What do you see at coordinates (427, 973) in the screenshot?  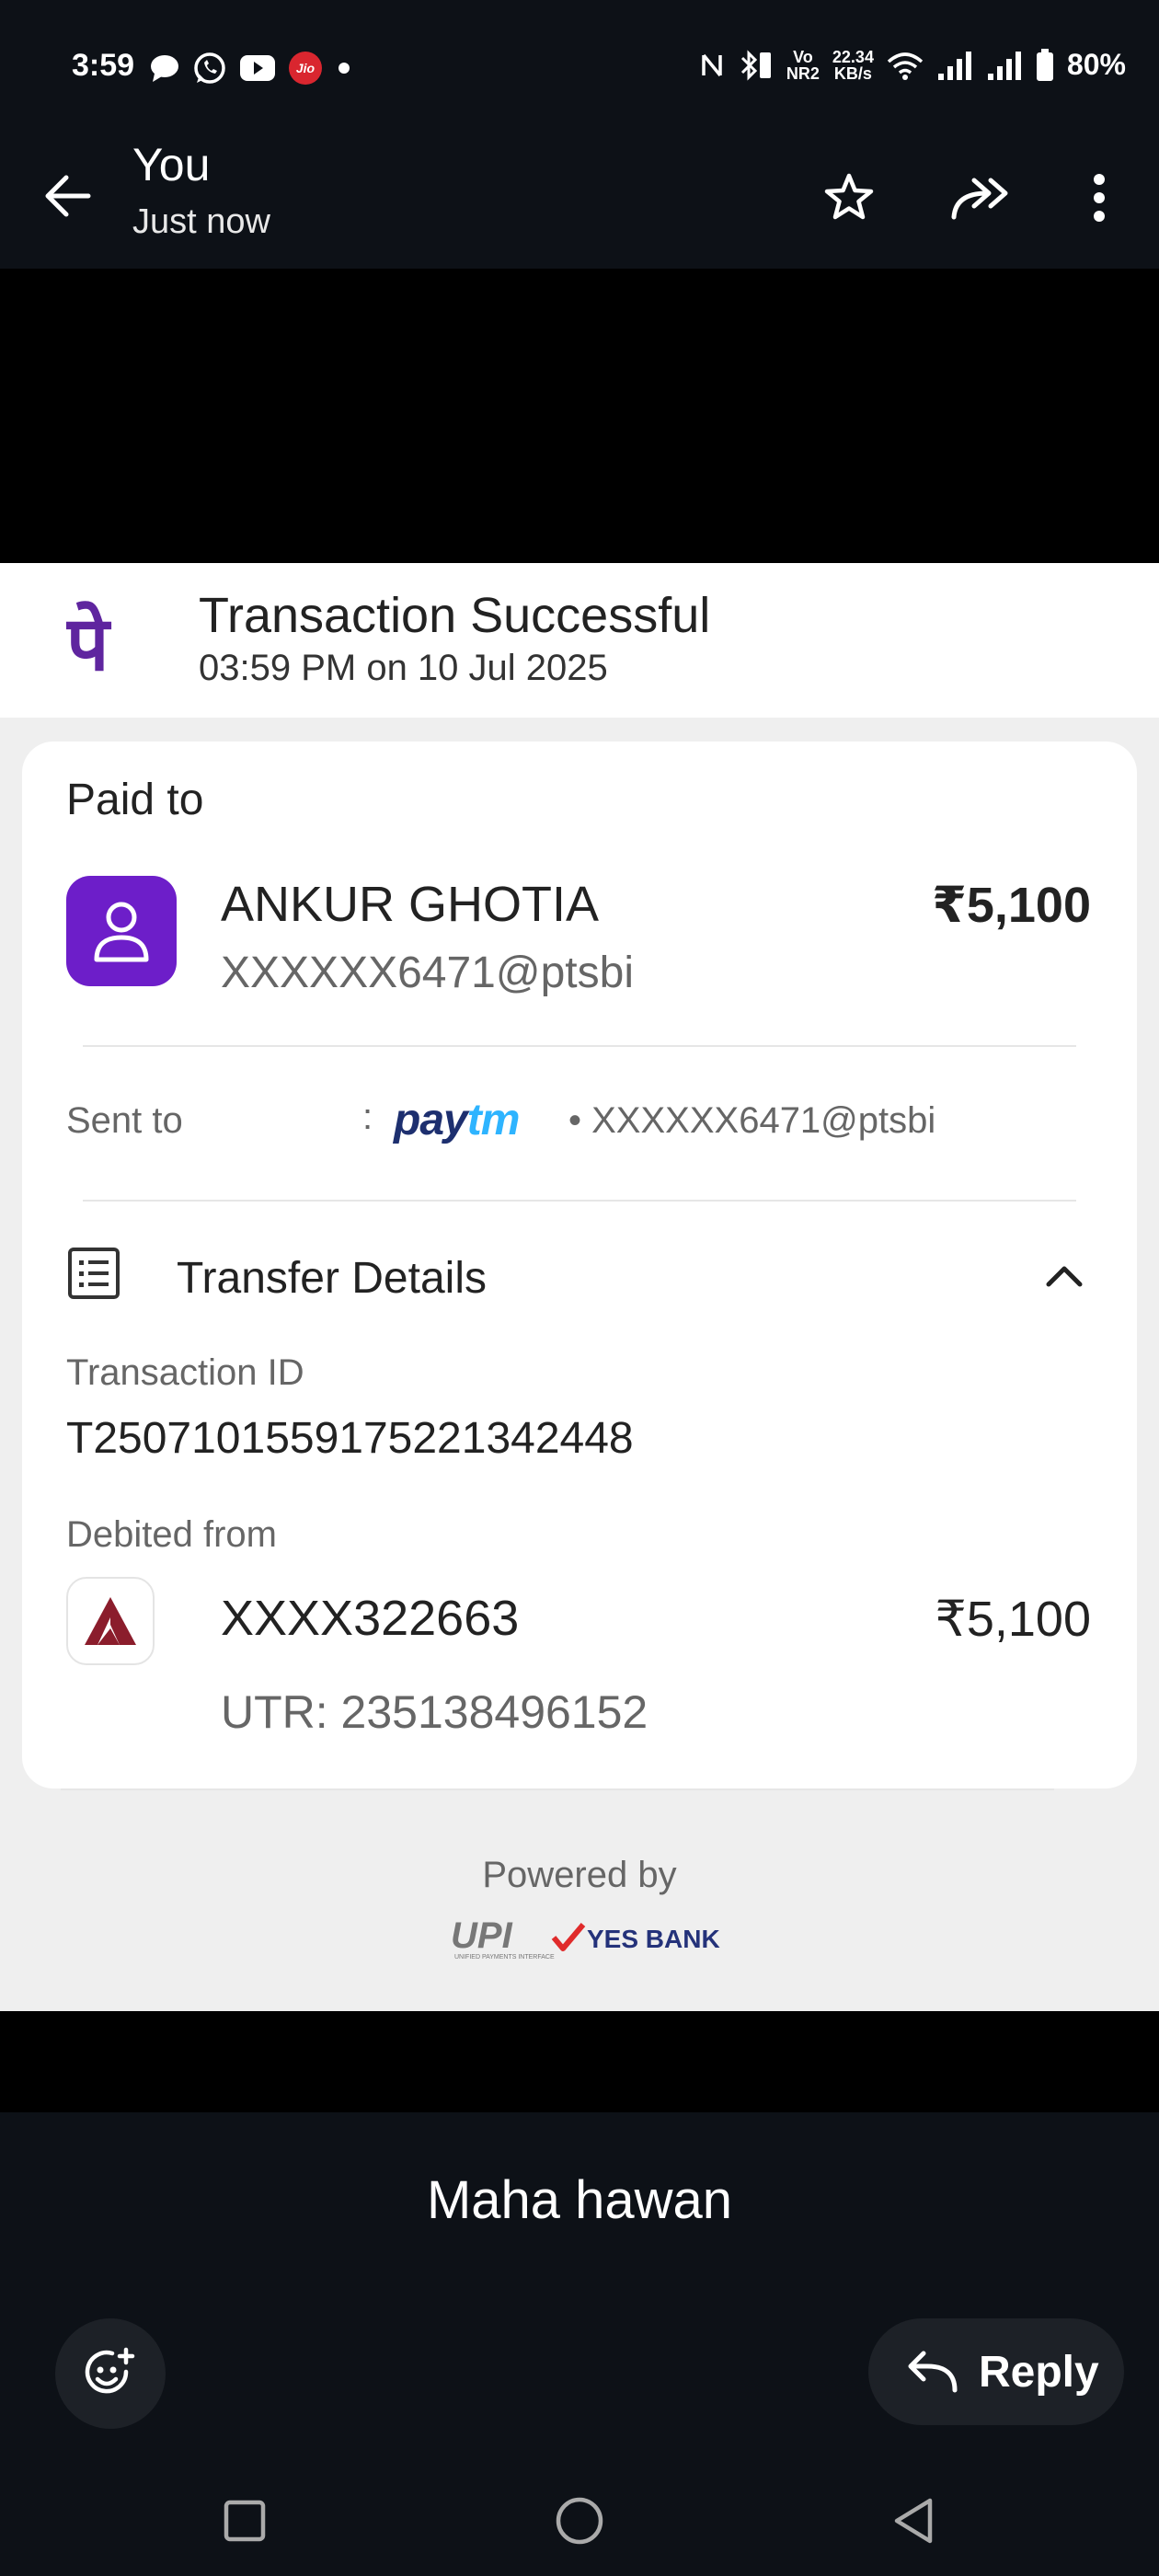 I see `payee-vpa: XXXXXX6471@ptsbi` at bounding box center [427, 973].